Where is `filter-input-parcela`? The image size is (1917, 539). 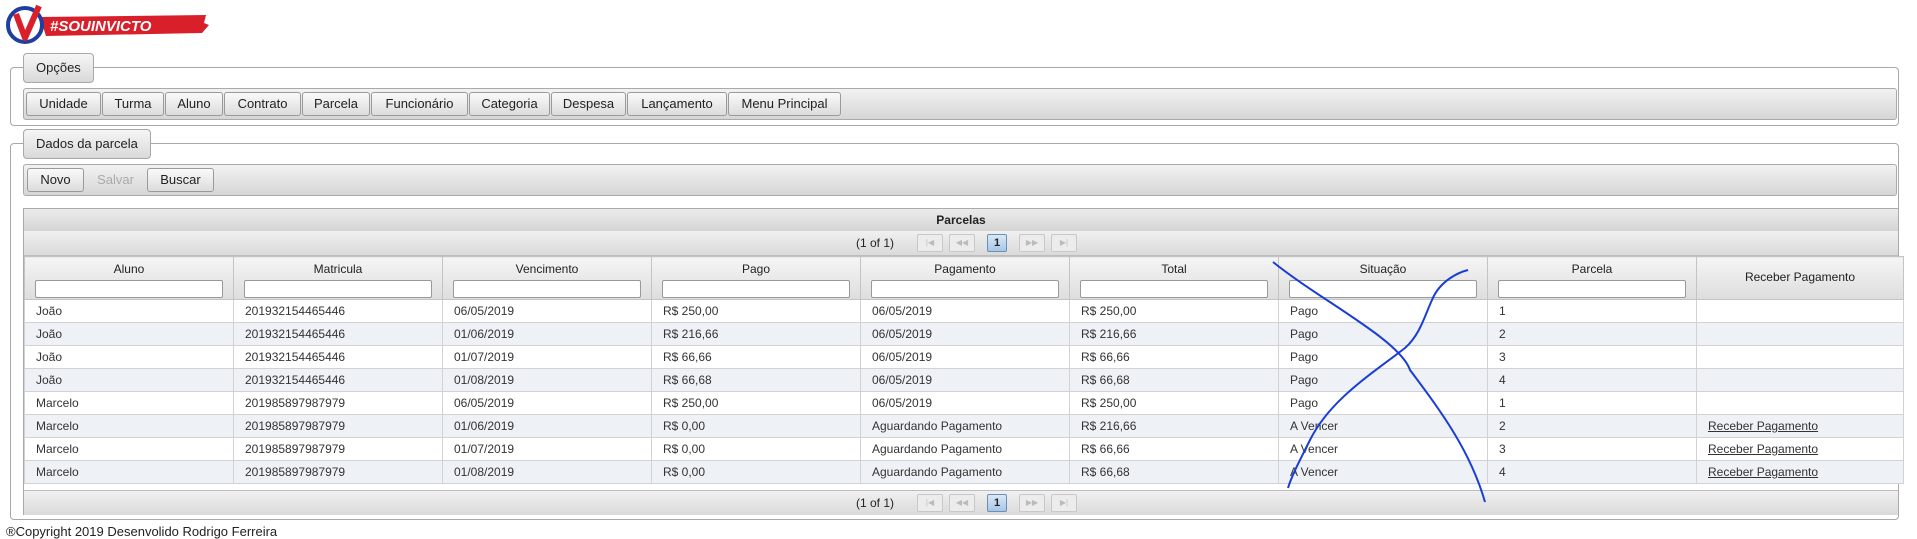
filter-input-parcela is located at coordinates (1592, 289).